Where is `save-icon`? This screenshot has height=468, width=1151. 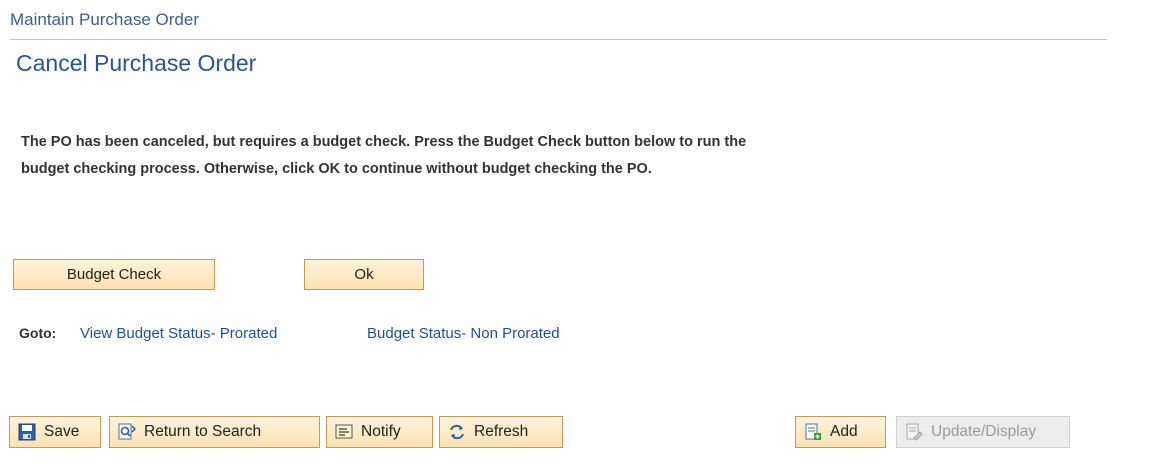
save-icon is located at coordinates (27, 432).